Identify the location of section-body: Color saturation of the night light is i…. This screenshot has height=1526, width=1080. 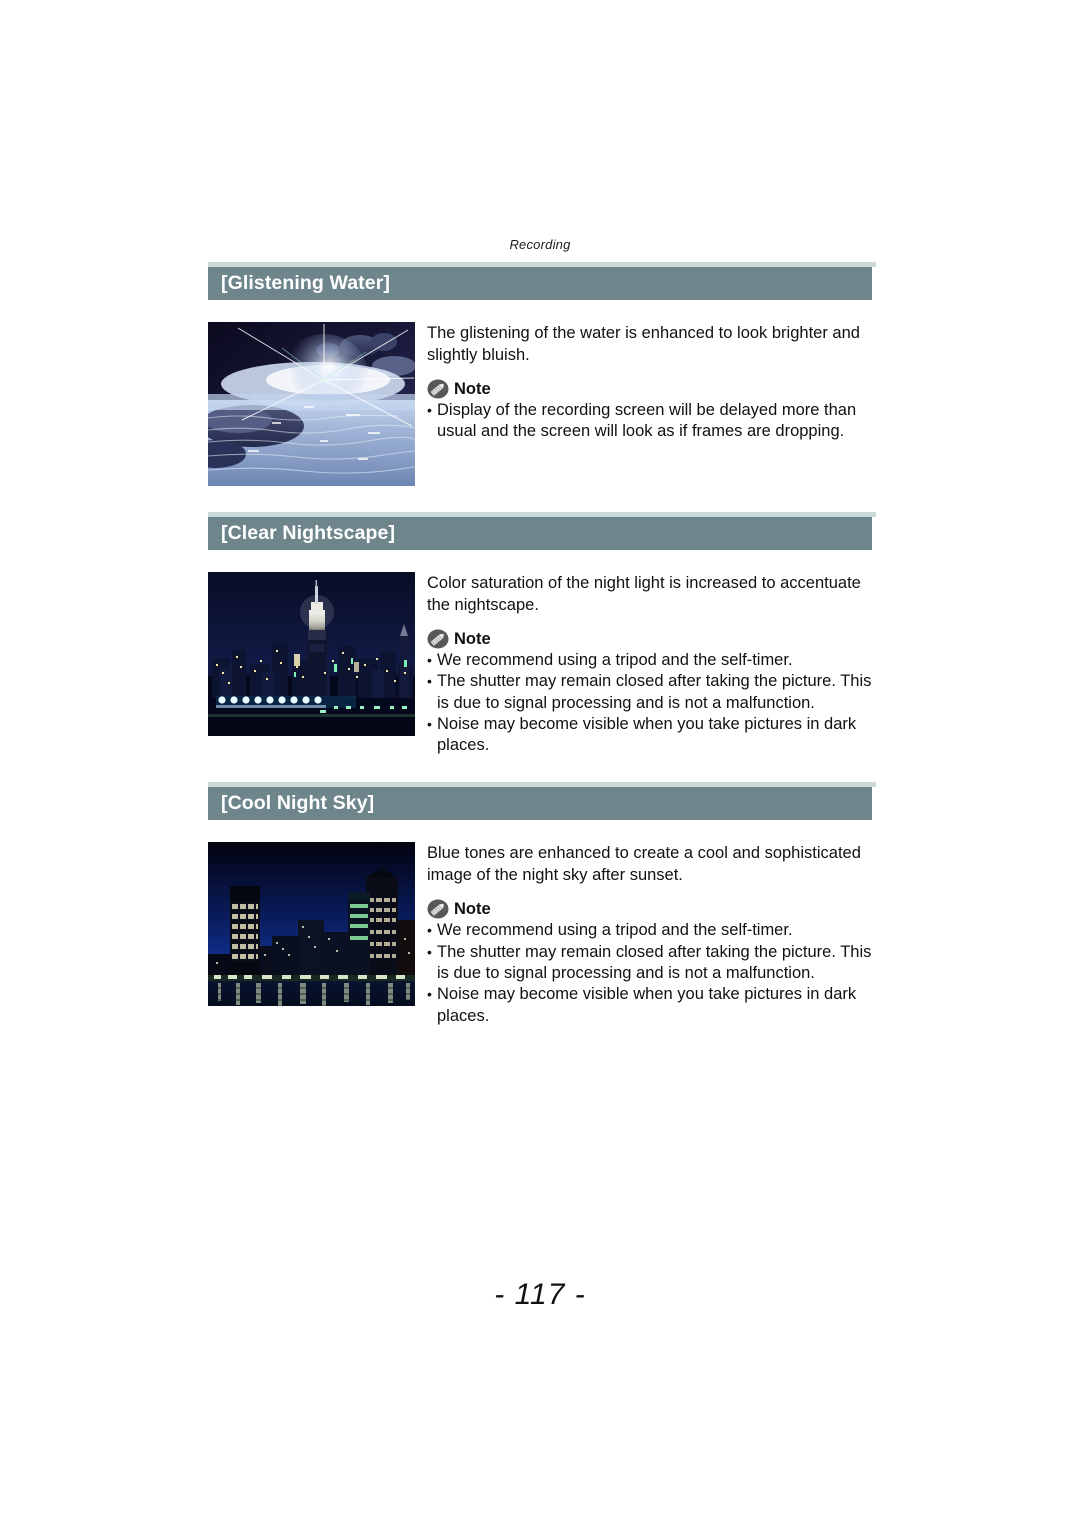
(543, 664).